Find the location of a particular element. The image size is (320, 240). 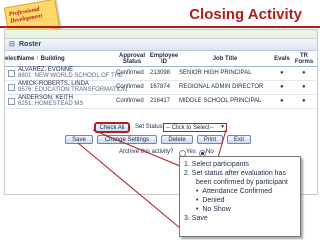

header-tr-forms: TR Forms is located at coordinates (304, 58).